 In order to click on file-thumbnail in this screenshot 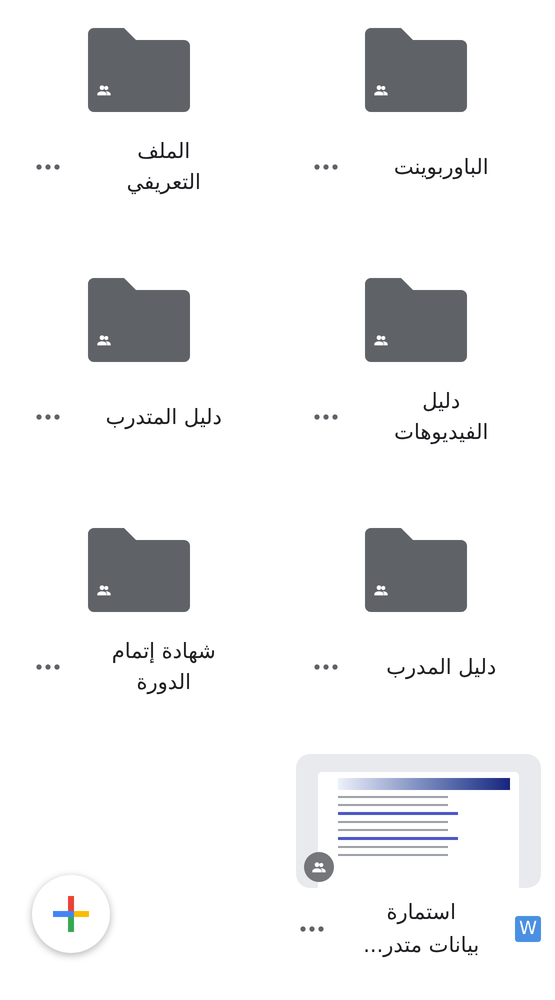, I will do `click(418, 821)`.